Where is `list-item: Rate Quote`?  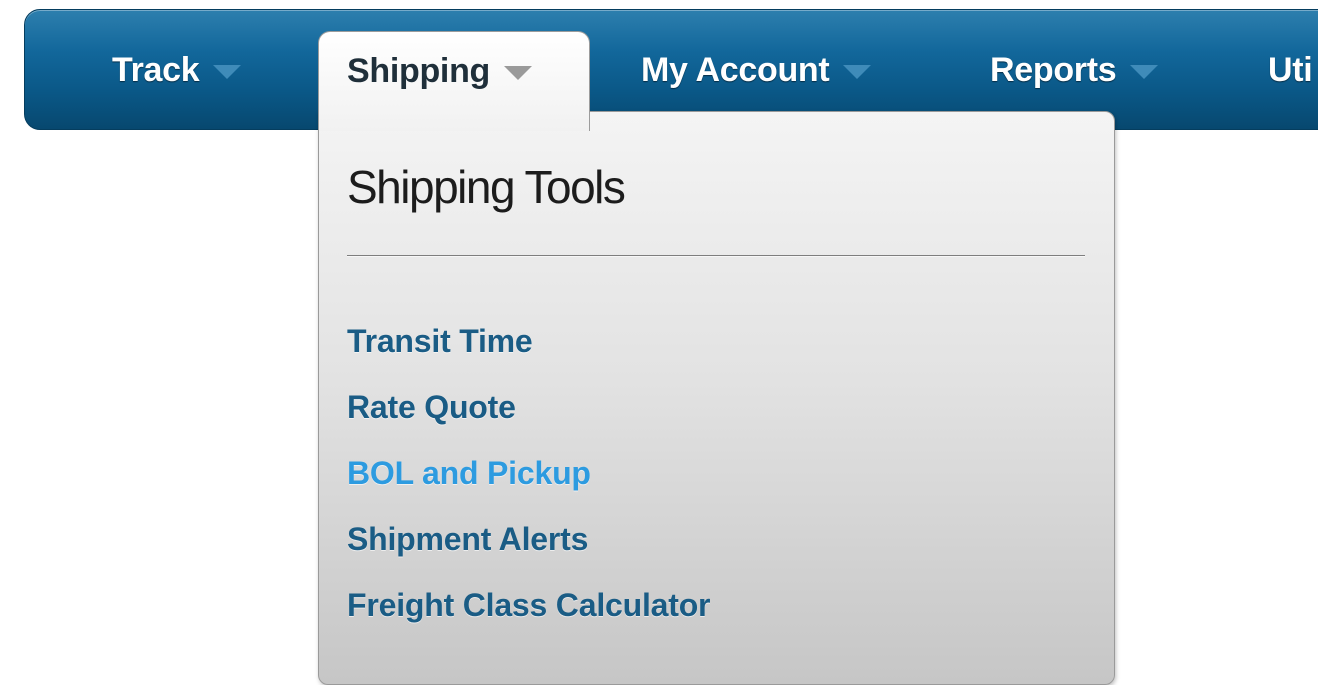
list-item: Rate Quote is located at coordinates (528, 407).